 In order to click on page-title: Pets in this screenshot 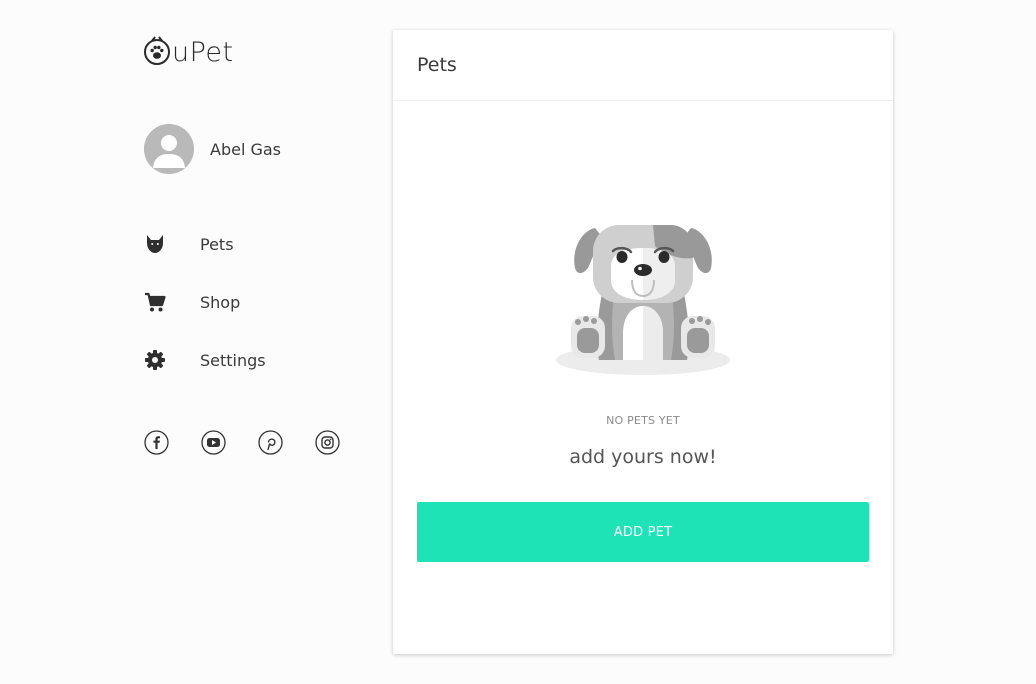, I will do `click(437, 65)`.